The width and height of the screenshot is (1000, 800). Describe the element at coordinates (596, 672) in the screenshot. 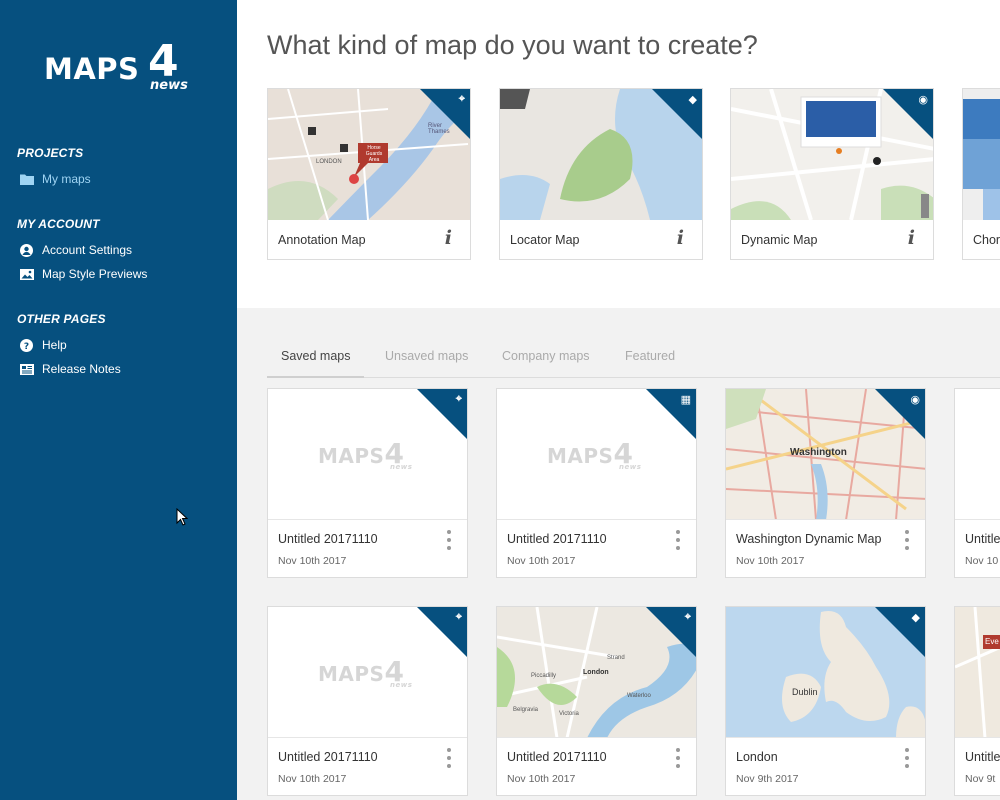

I see `thumb-label-london-map: London` at that location.